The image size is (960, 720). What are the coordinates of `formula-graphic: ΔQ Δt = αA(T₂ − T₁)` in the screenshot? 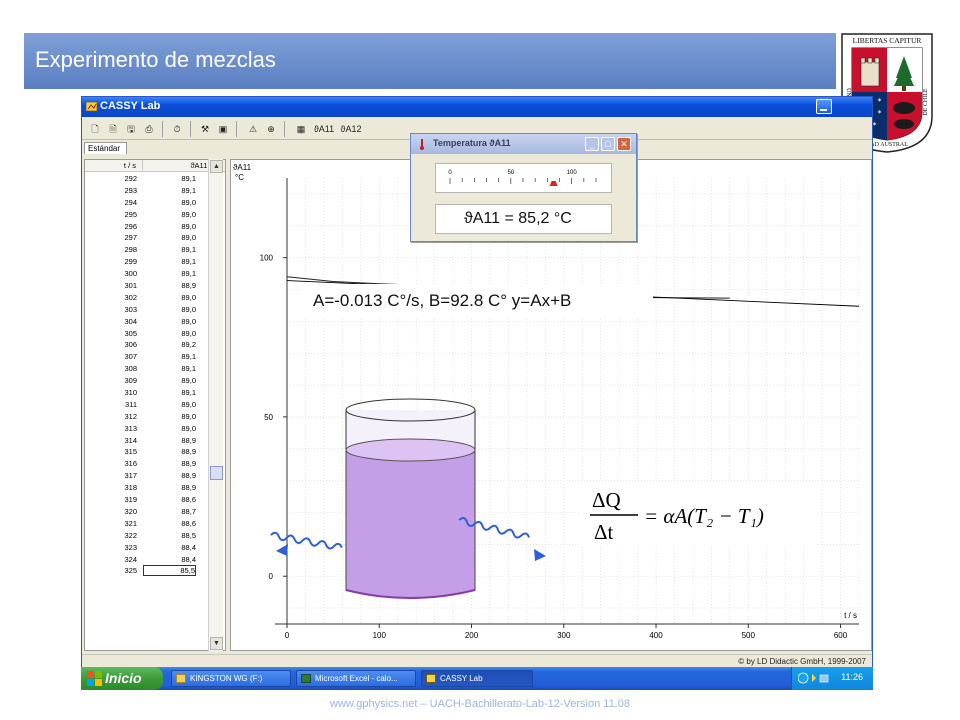 It's located at (677, 516).